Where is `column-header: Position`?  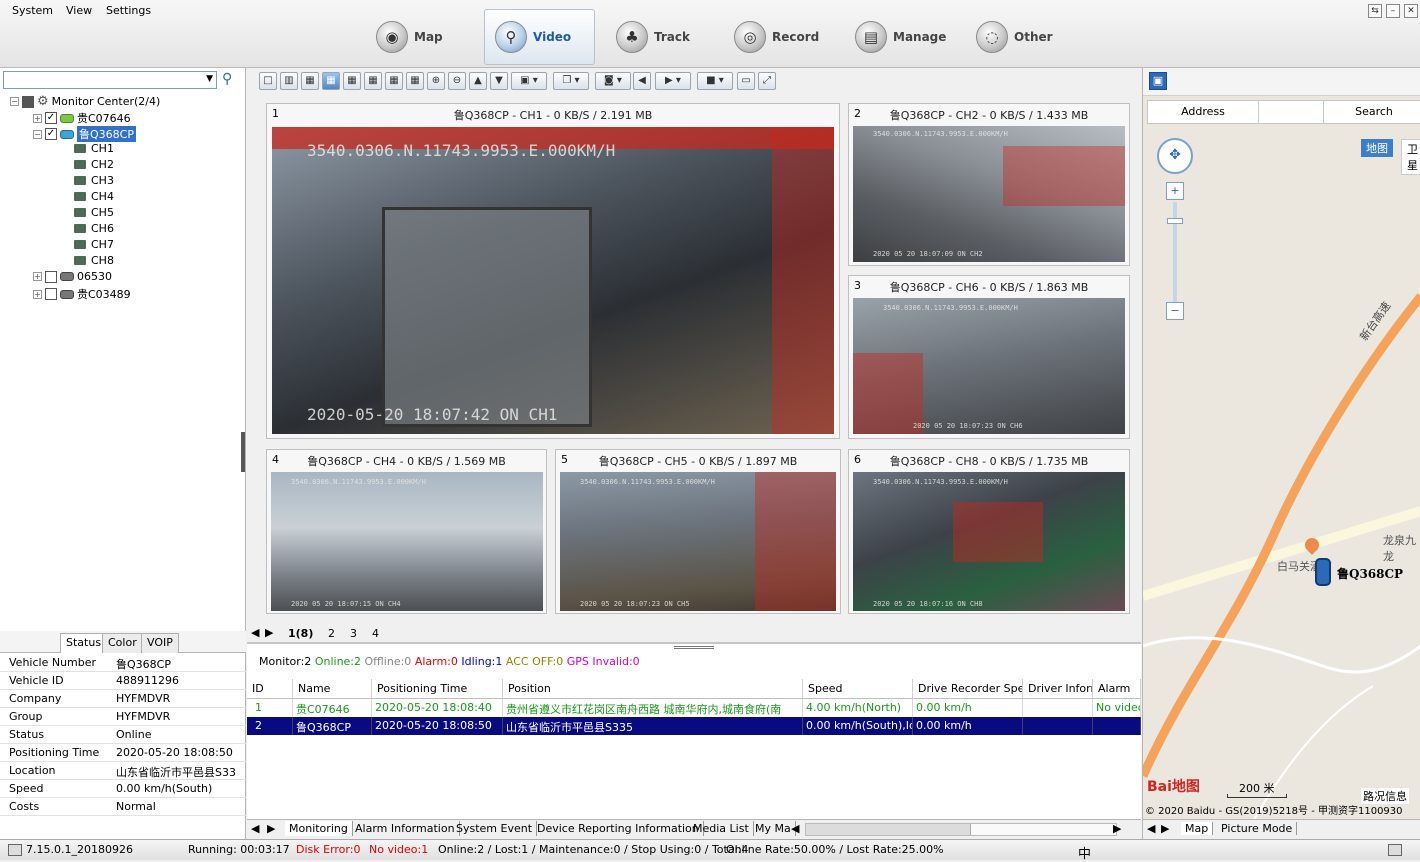 column-header: Position is located at coordinates (653, 689).